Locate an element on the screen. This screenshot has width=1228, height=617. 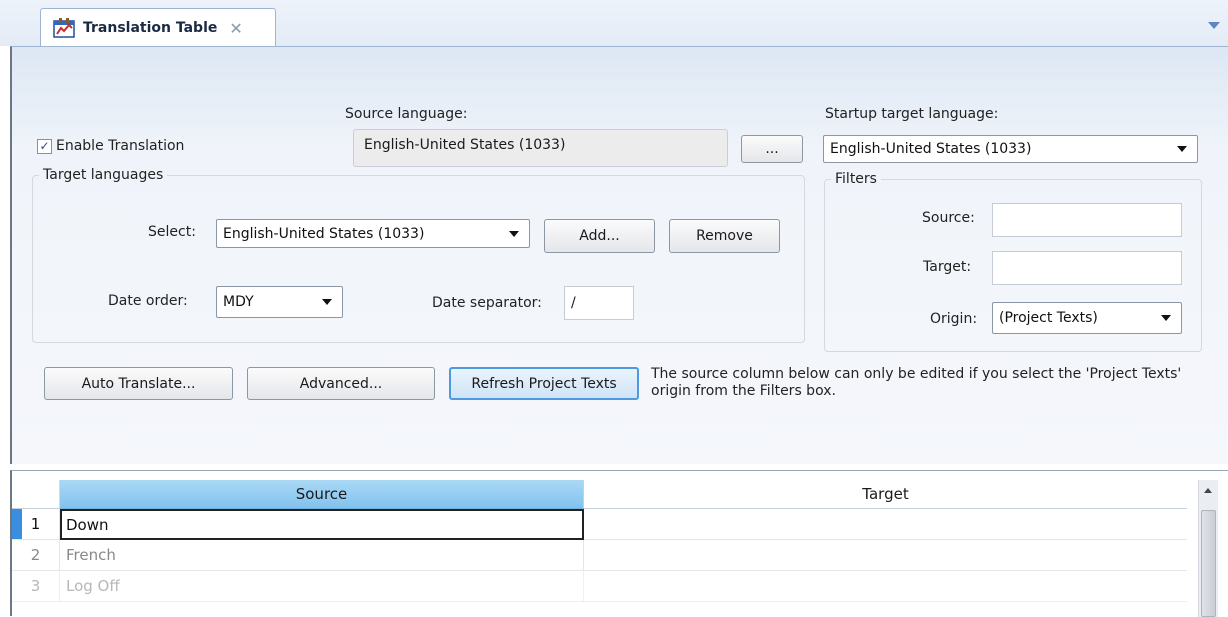
translation-table-icon is located at coordinates (64, 28).